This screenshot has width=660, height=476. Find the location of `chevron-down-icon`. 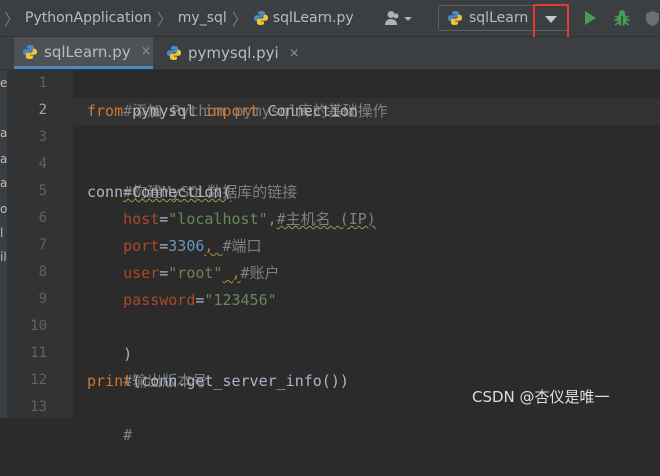

chevron-down-icon is located at coordinates (551, 19).